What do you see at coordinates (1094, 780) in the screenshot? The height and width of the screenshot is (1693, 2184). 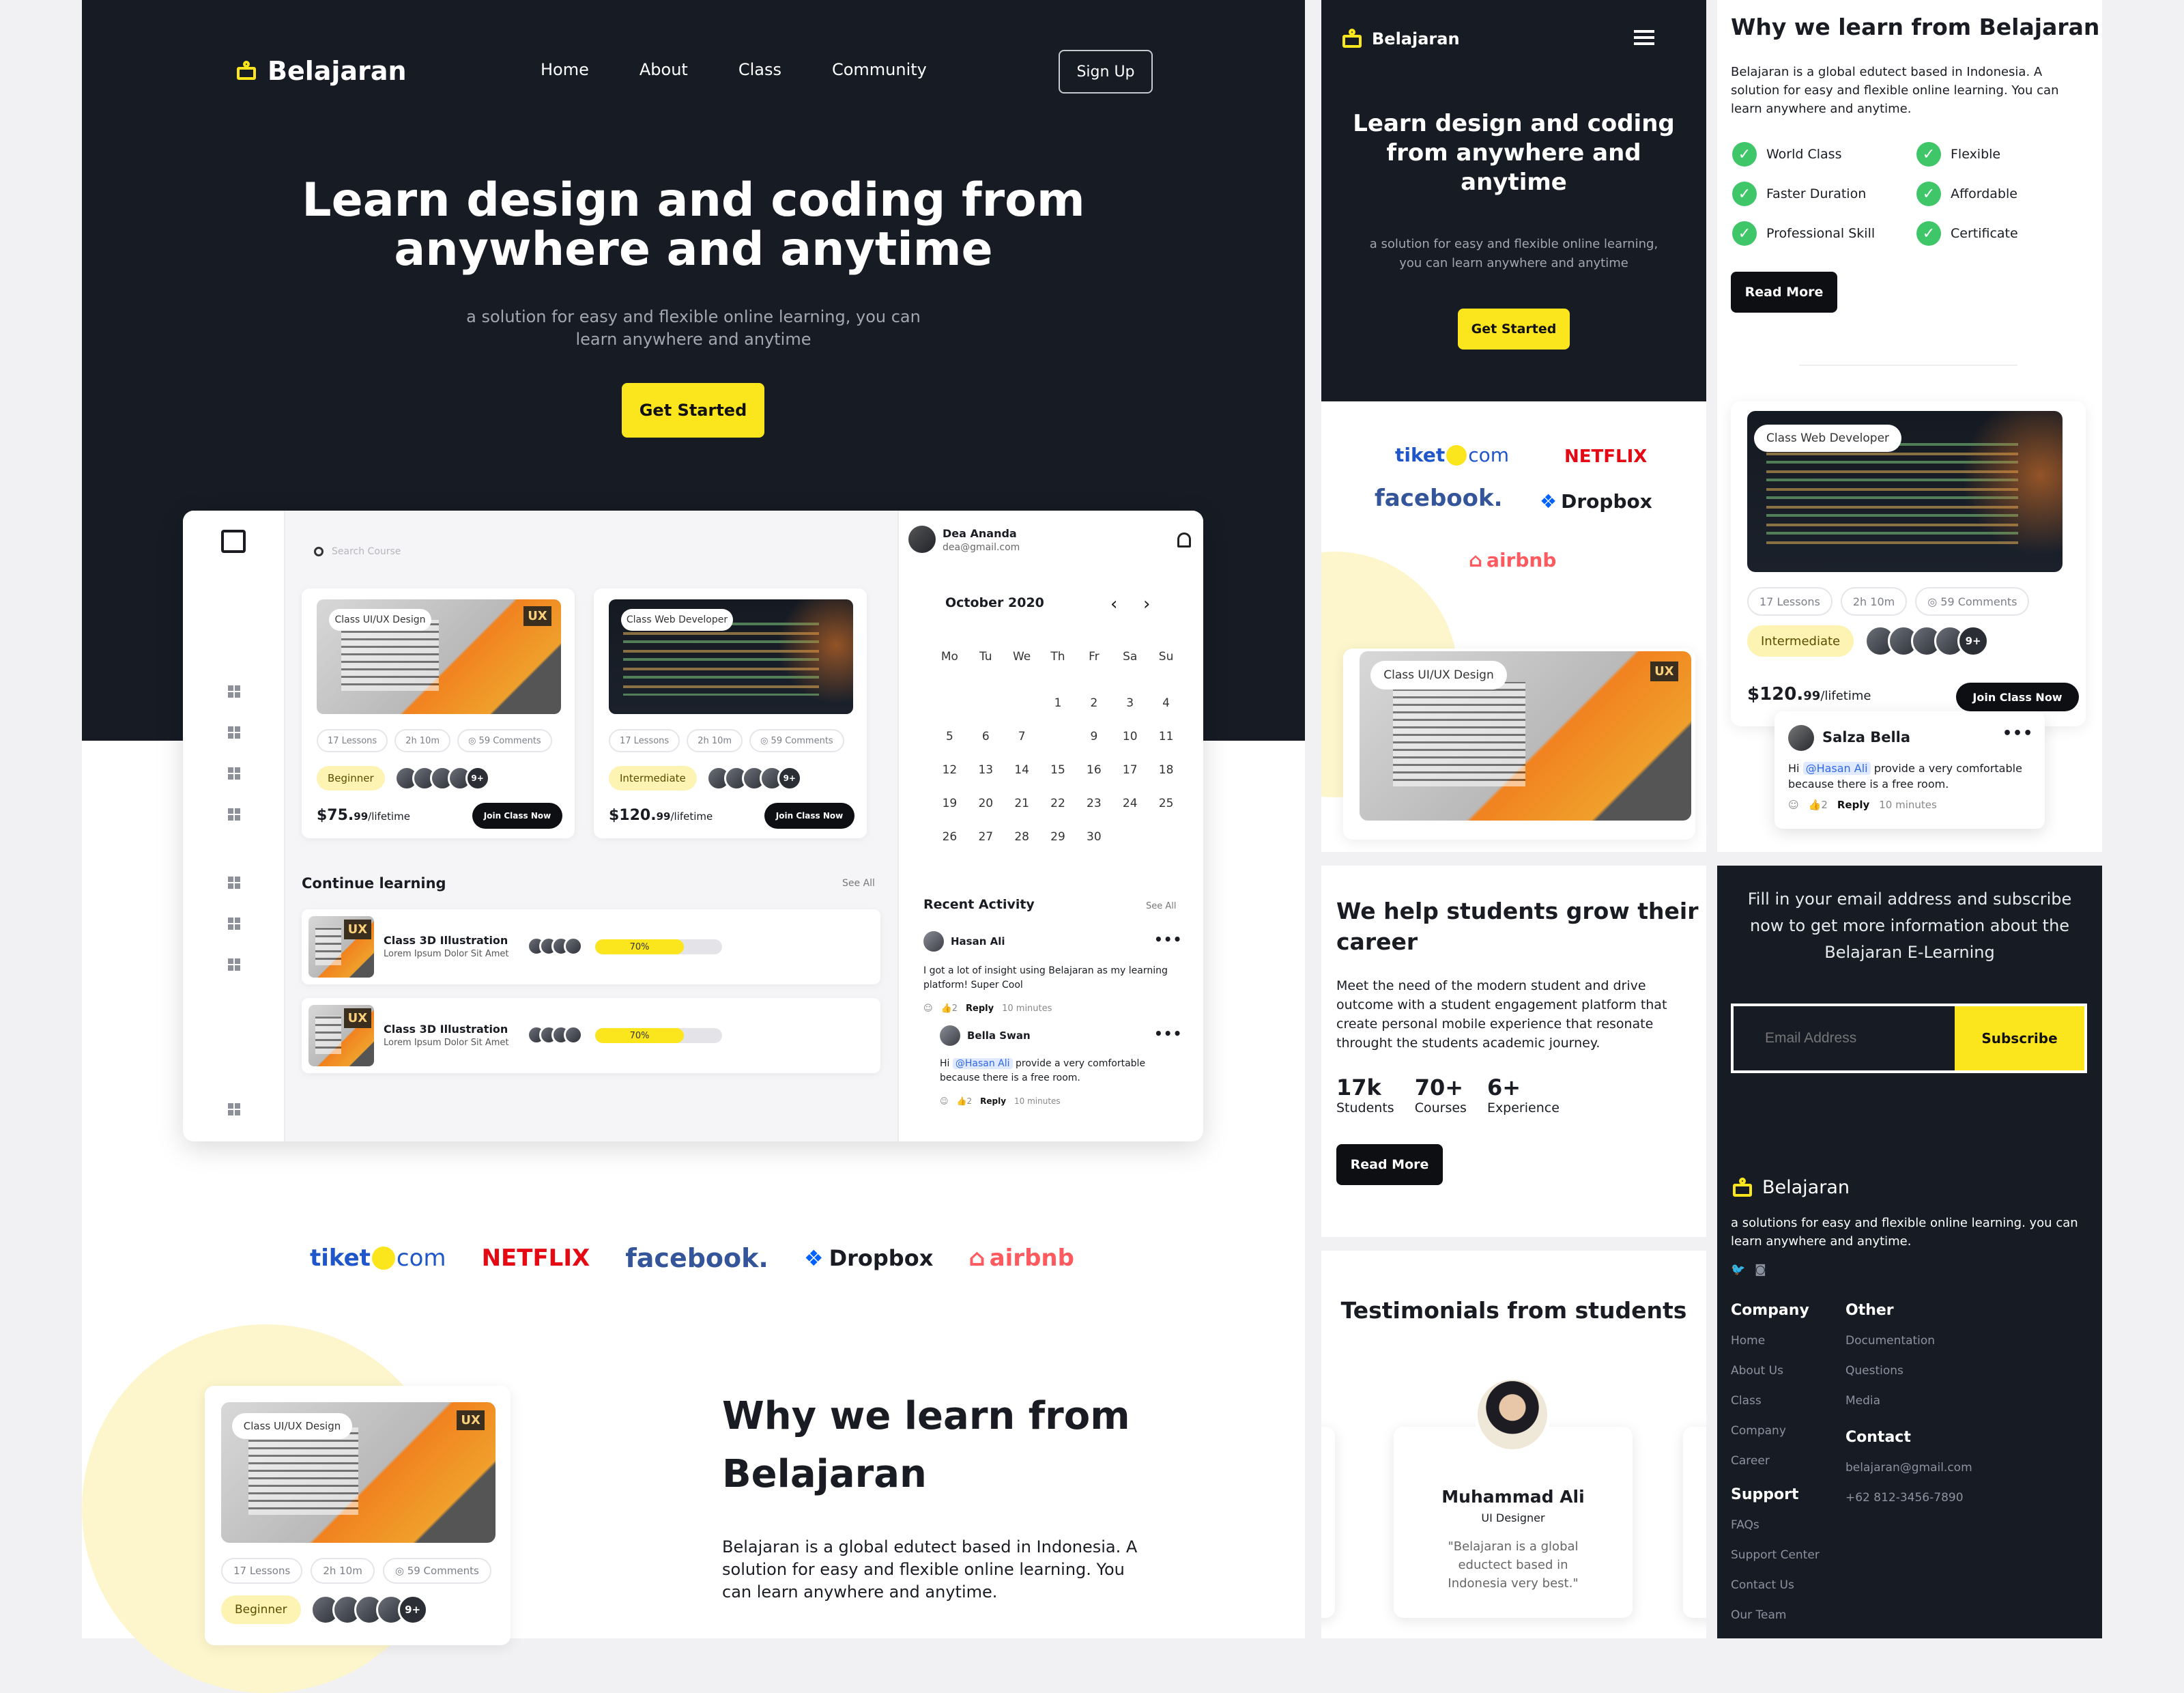 I see `calendar-day: 16` at bounding box center [1094, 780].